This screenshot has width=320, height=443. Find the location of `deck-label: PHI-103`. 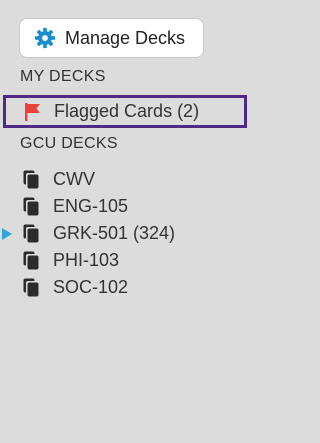

deck-label: PHI-103 is located at coordinates (86, 260).